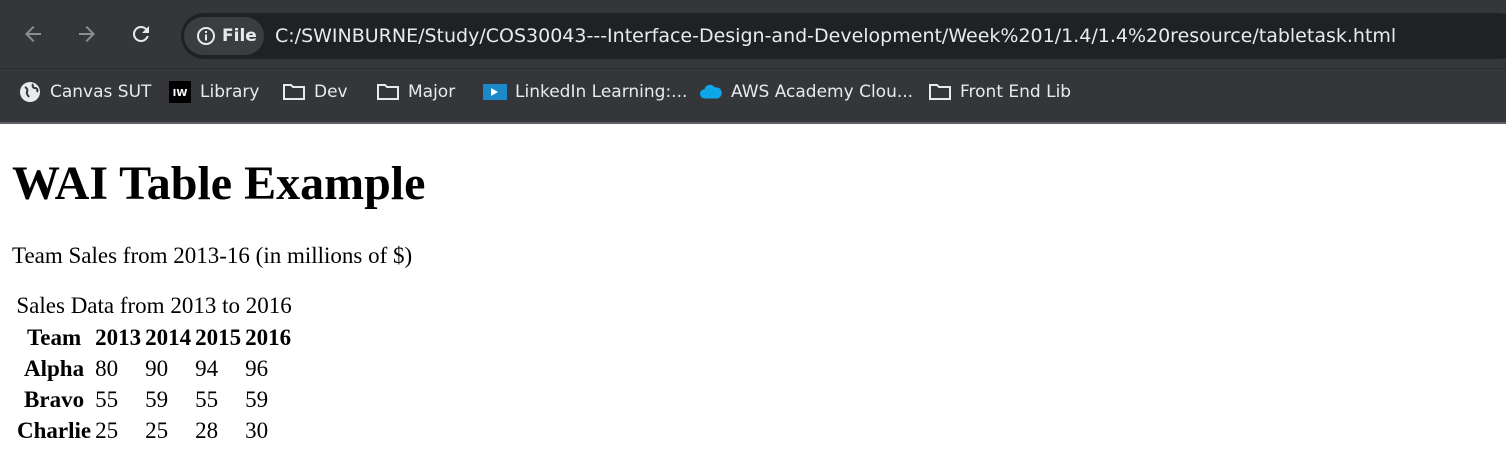 This screenshot has width=1506, height=465. I want to click on bookmark-label: Major, so click(432, 92).